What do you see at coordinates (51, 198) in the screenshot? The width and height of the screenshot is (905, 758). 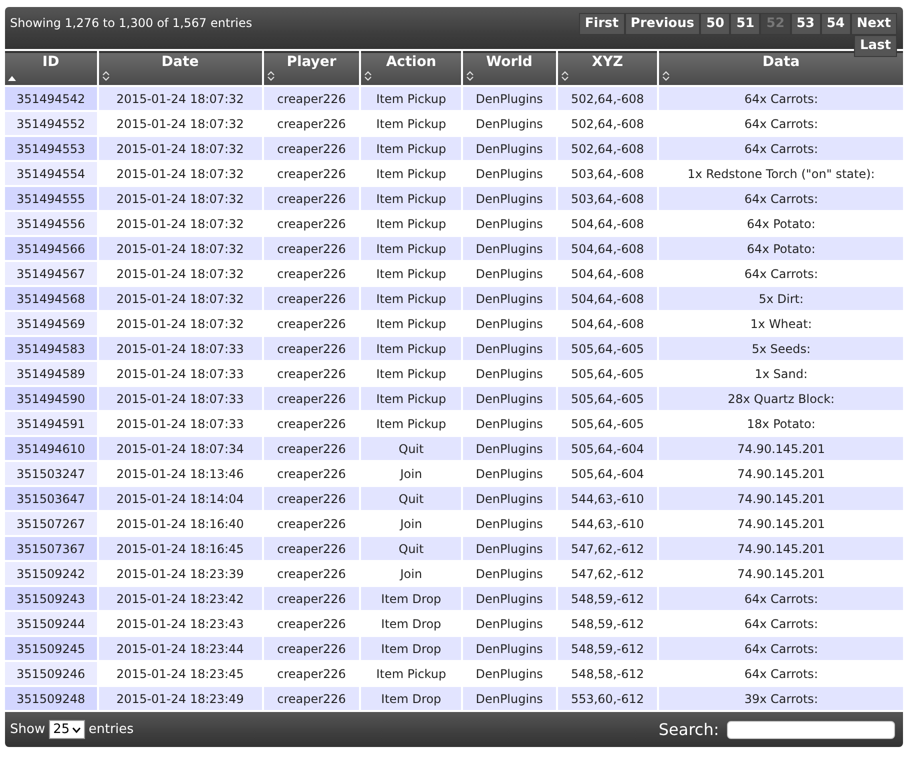 I see `table-cell: 351494555` at bounding box center [51, 198].